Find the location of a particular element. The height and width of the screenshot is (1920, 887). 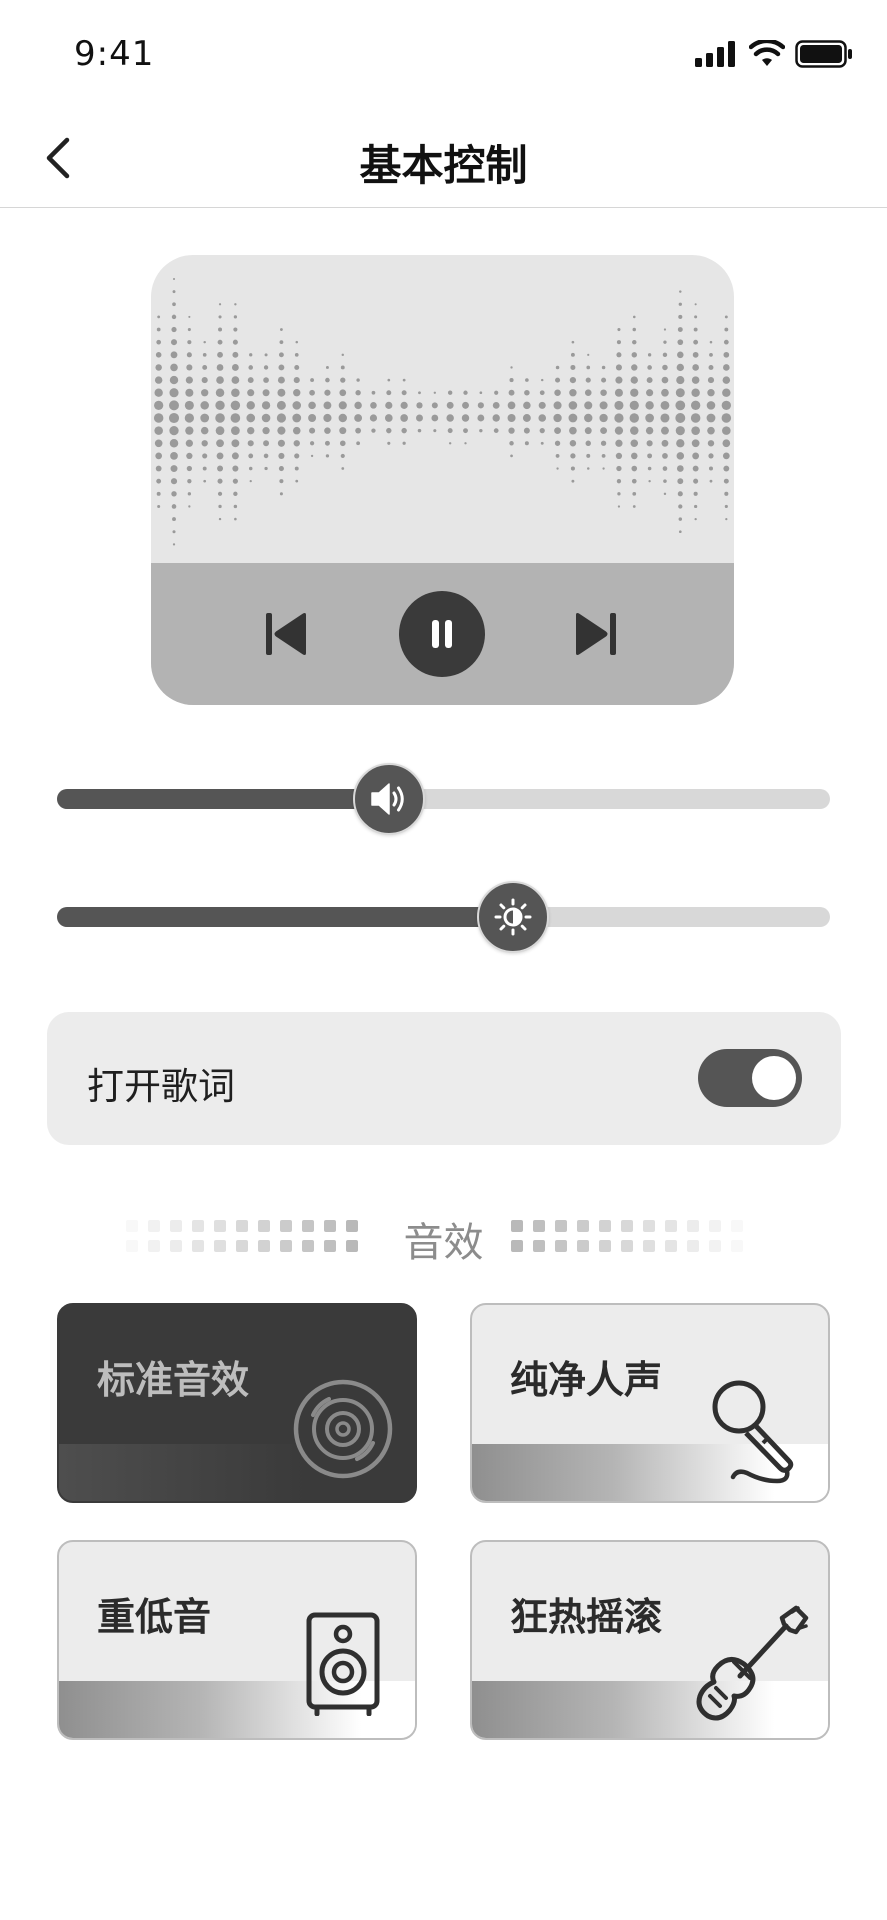

battery-icon is located at coordinates (823, 54).